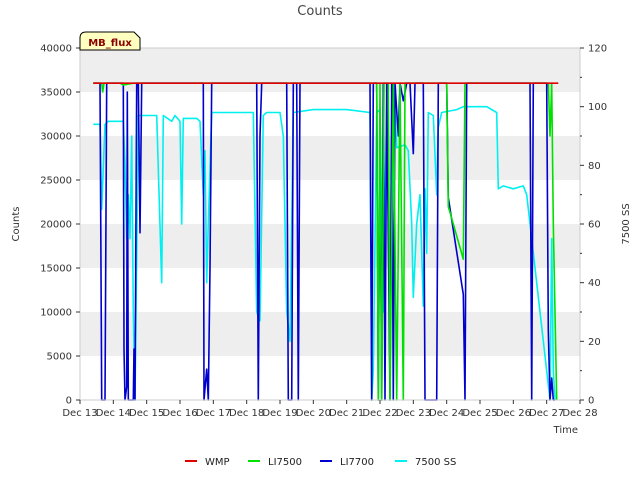 The width and height of the screenshot is (640, 480). What do you see at coordinates (16, 224) in the screenshot?
I see `y-axis-title: Counts` at bounding box center [16, 224].